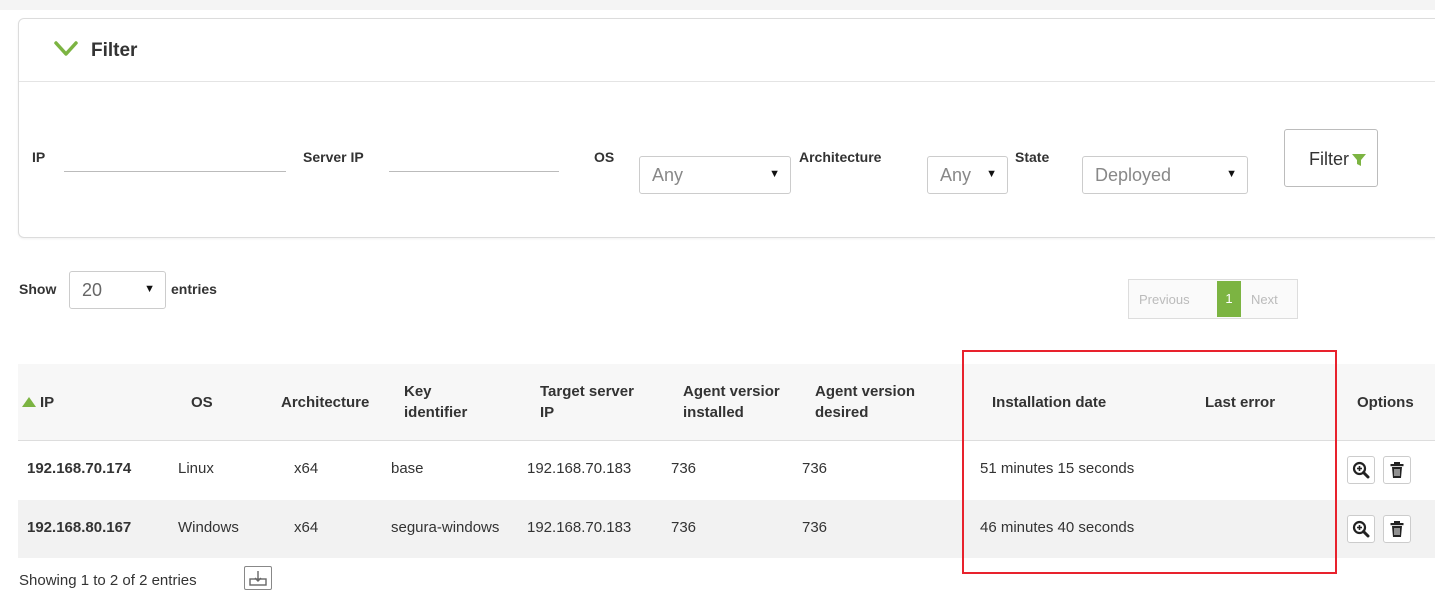  I want to click on column-header-line: identifier, so click(436, 412).